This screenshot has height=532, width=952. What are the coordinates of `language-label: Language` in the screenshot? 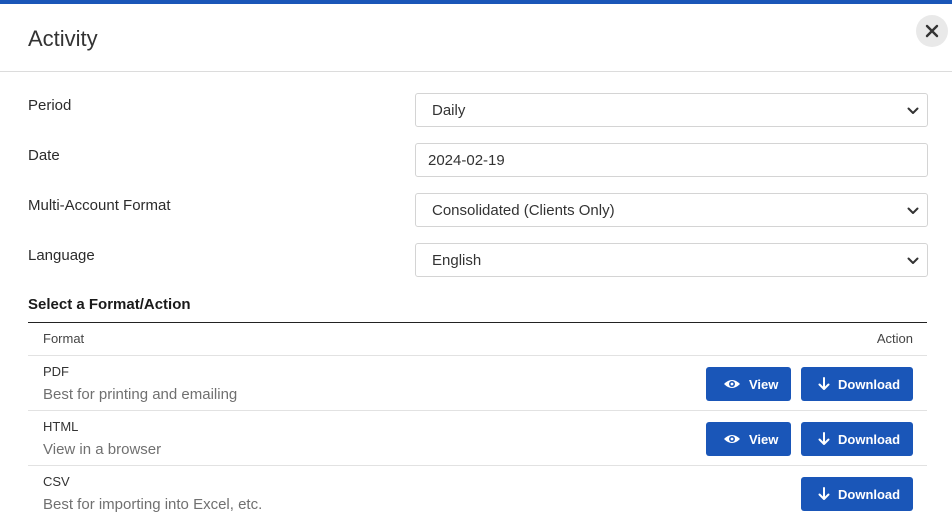 It's located at (61, 255).